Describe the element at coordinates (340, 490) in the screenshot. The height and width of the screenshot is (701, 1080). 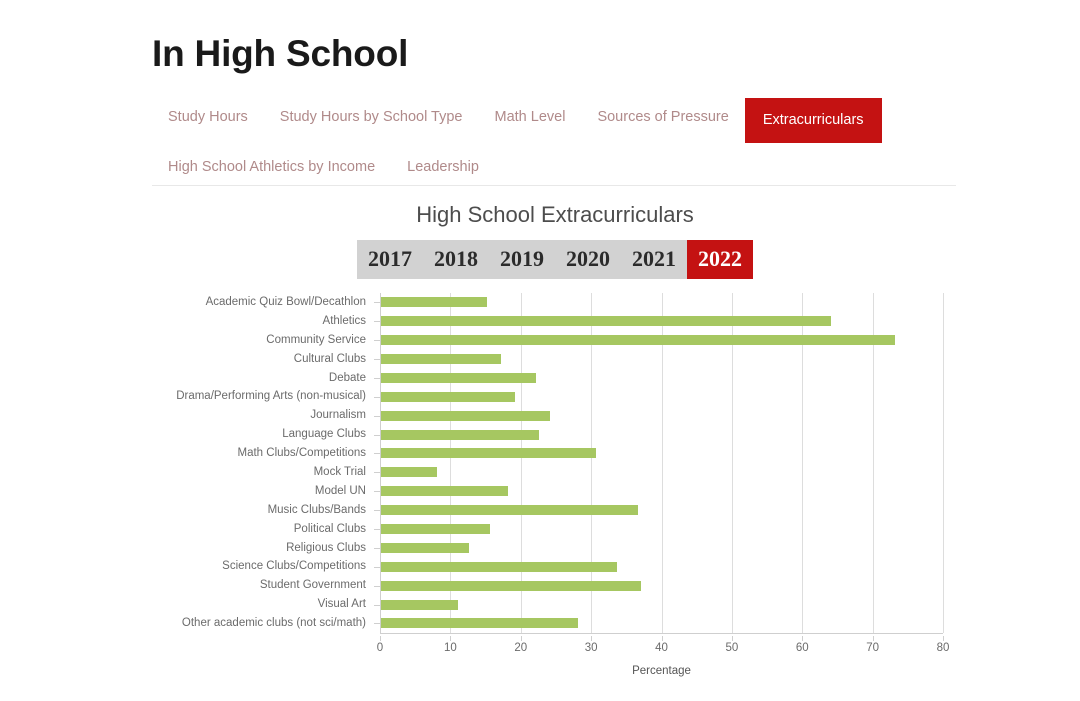
I see `category-label: Model UN` at that location.